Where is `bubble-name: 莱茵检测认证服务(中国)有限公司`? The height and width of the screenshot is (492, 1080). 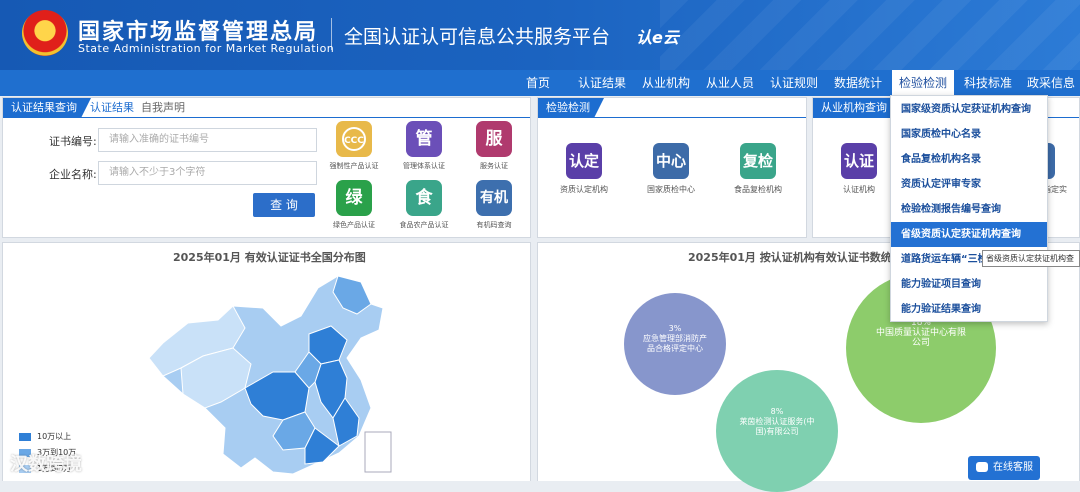 bubble-name: 莱茵检测认证服务(中国)有限公司 is located at coordinates (777, 426).